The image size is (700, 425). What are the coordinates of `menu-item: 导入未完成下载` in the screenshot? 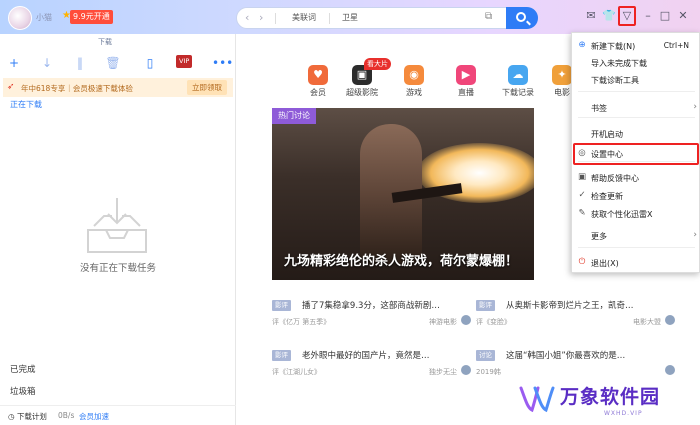 It's located at (636, 63).